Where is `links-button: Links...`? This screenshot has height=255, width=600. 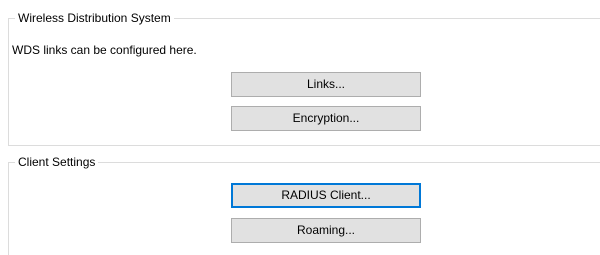
links-button: Links... is located at coordinates (326, 84).